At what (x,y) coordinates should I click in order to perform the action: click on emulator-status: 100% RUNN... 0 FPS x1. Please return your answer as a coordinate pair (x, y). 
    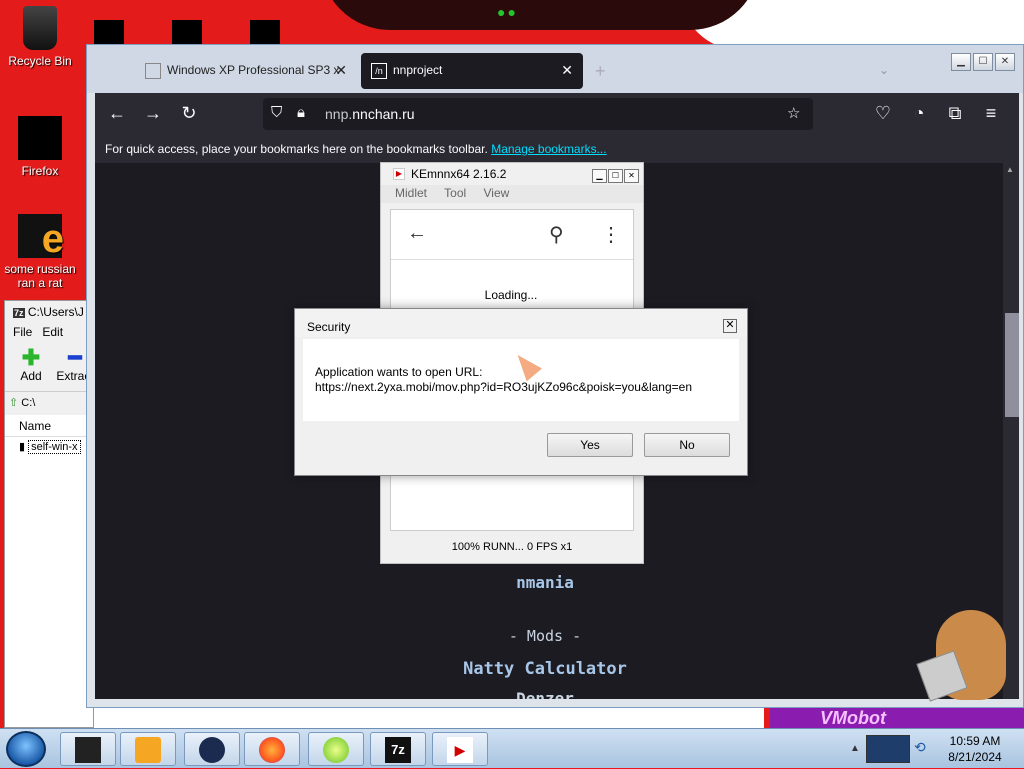
    Looking at the image, I should click on (512, 547).